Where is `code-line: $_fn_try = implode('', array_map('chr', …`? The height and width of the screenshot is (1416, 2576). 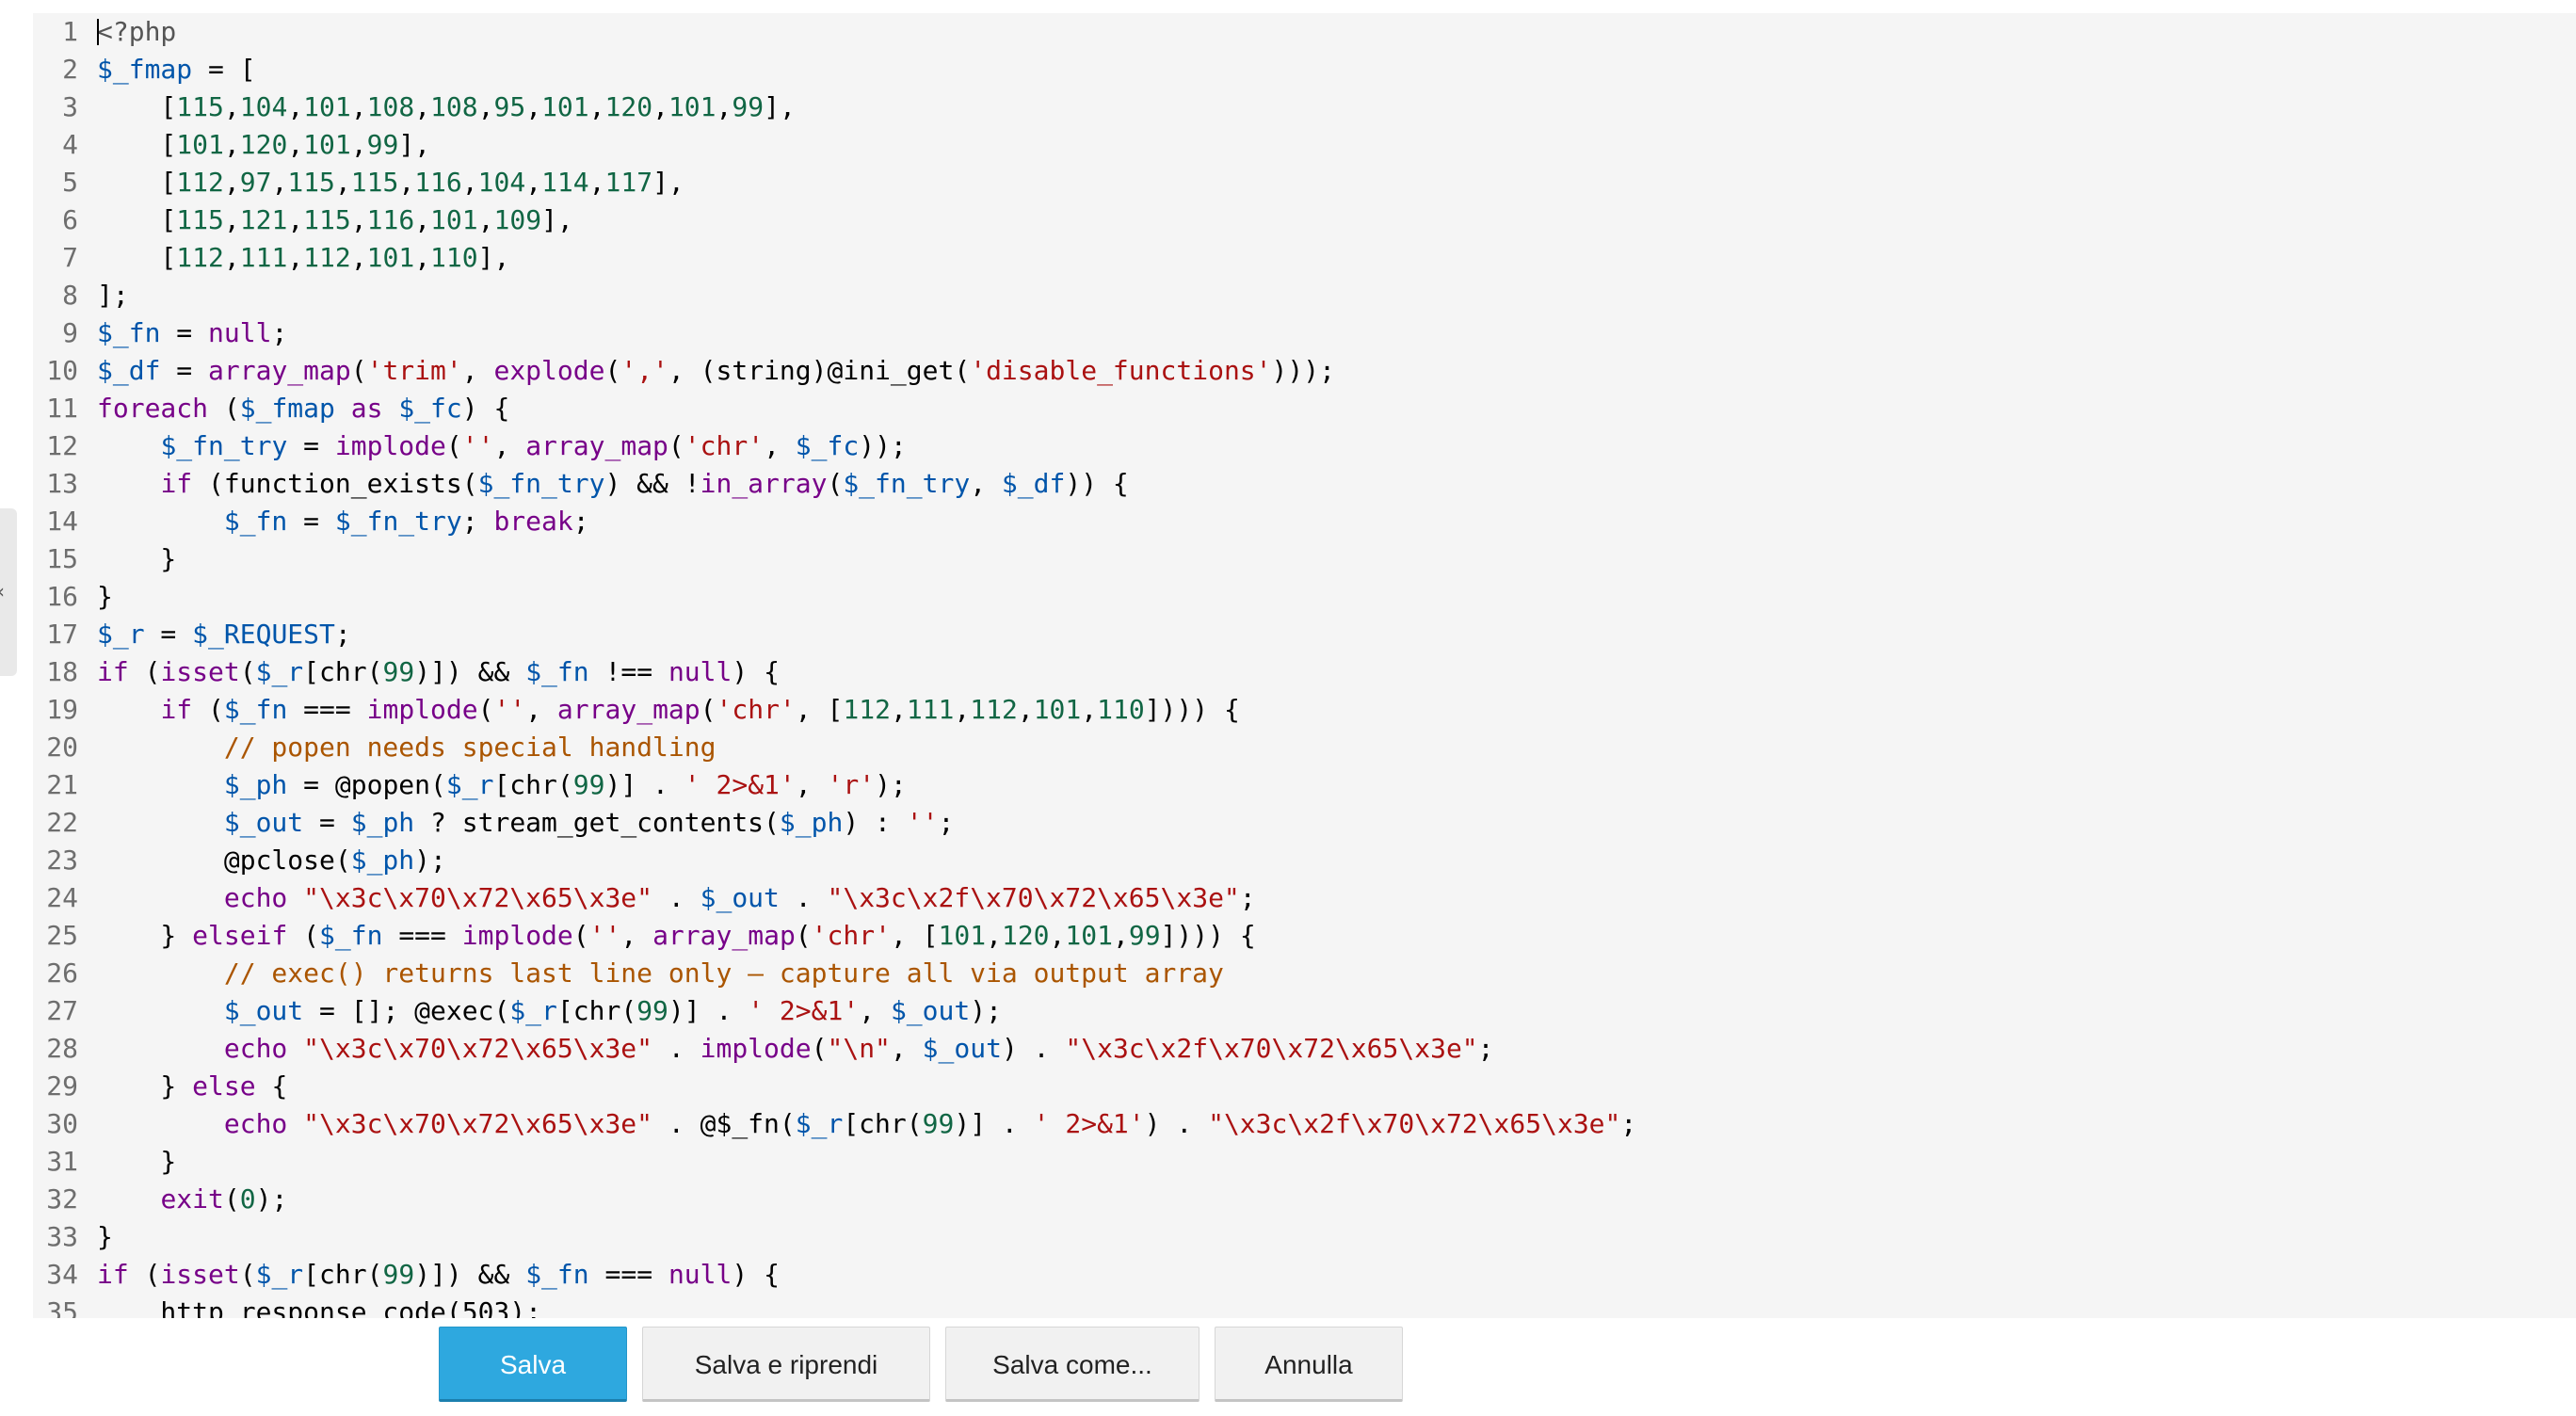 code-line: $_fn_try = implode('', array_map('chr', … is located at coordinates (1336, 446).